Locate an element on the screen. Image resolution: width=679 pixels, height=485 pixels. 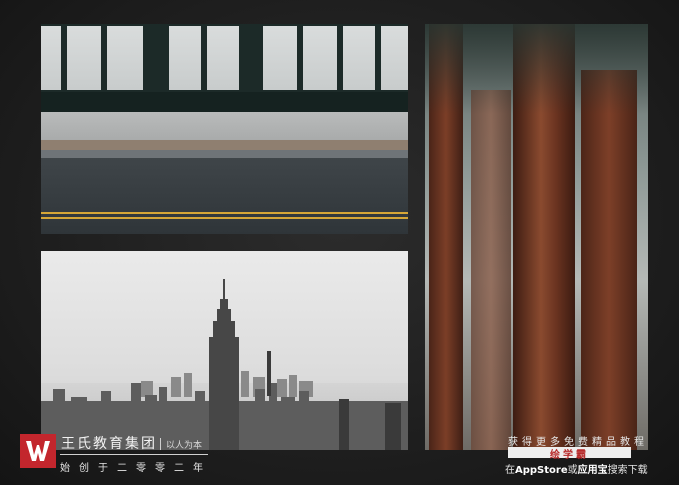
promo-or: 或 is located at coordinates (572, 470).